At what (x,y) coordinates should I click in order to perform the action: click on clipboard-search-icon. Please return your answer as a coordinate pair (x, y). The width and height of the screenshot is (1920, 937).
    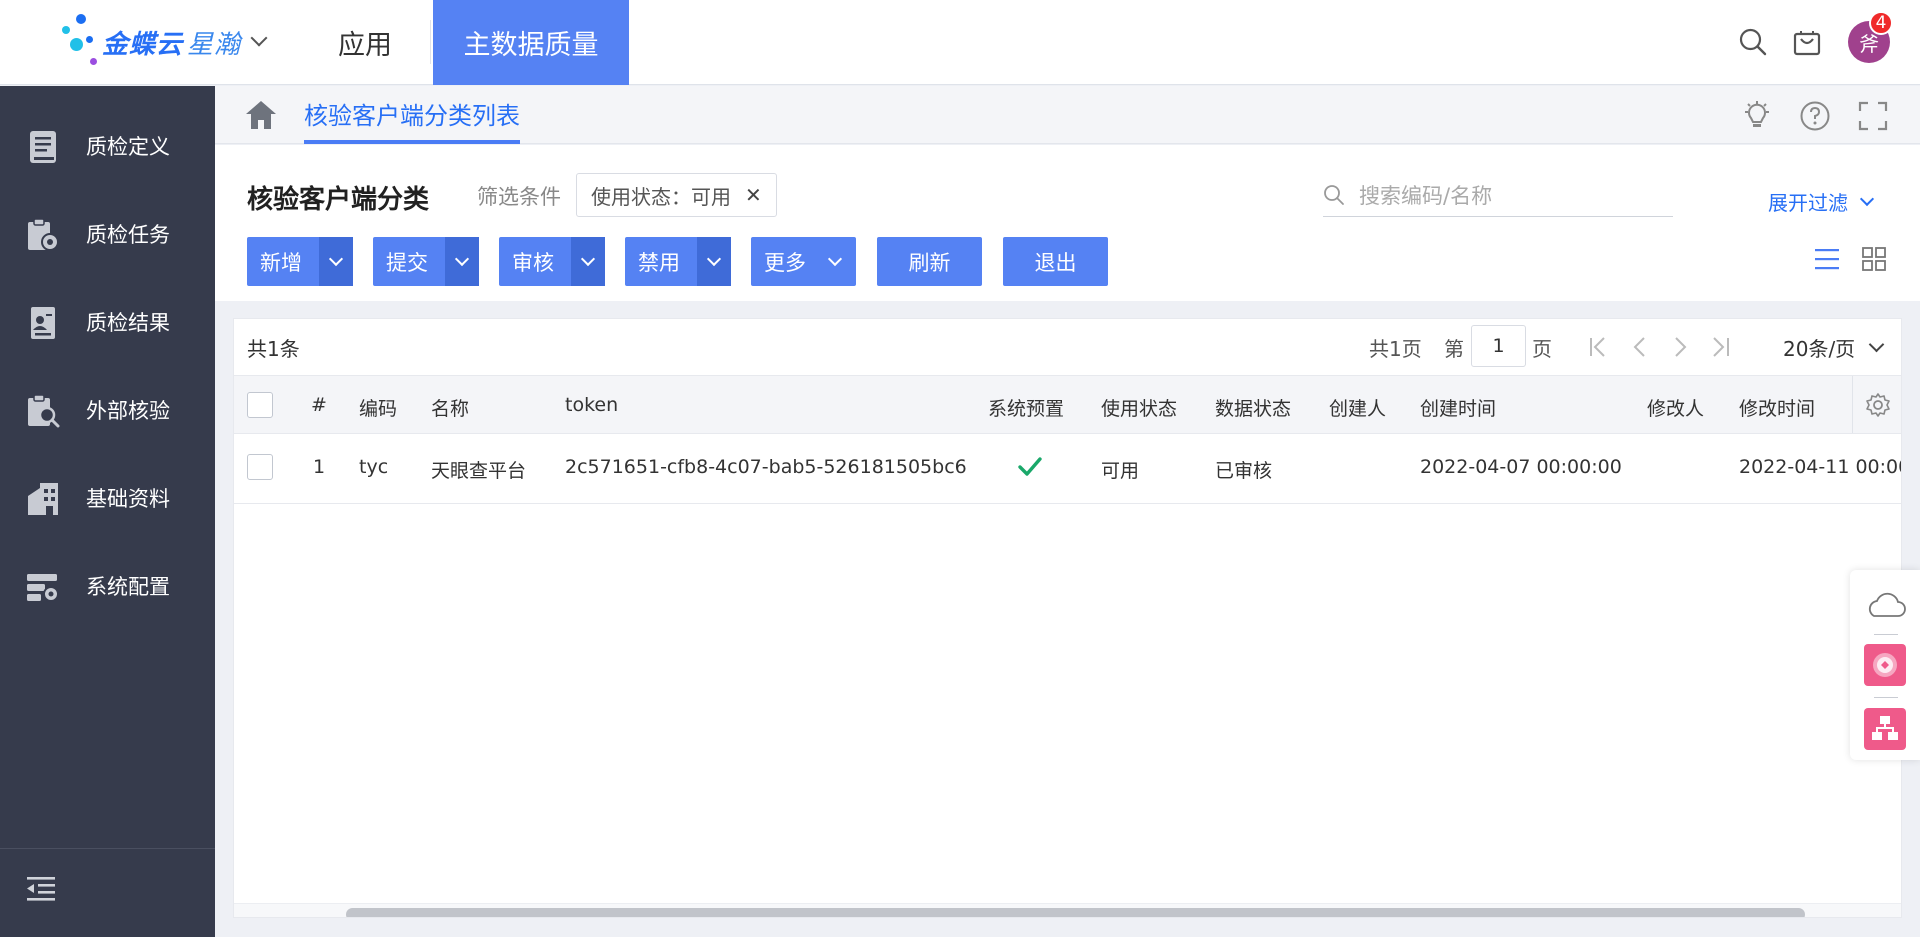
    Looking at the image, I should click on (43, 411).